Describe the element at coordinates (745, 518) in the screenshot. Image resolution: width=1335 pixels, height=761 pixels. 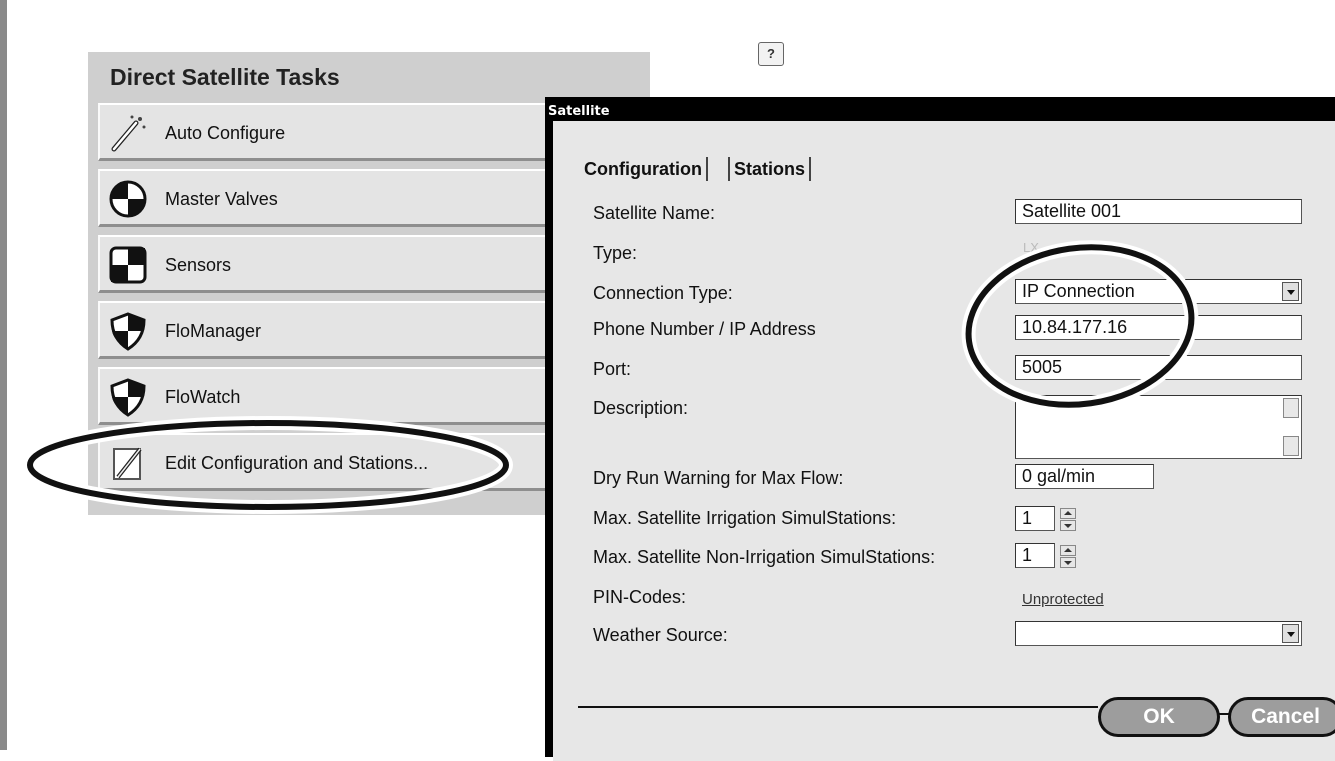
I see `max-irrigation-label: Max. Satellite Irrigation SimulStations:` at that location.